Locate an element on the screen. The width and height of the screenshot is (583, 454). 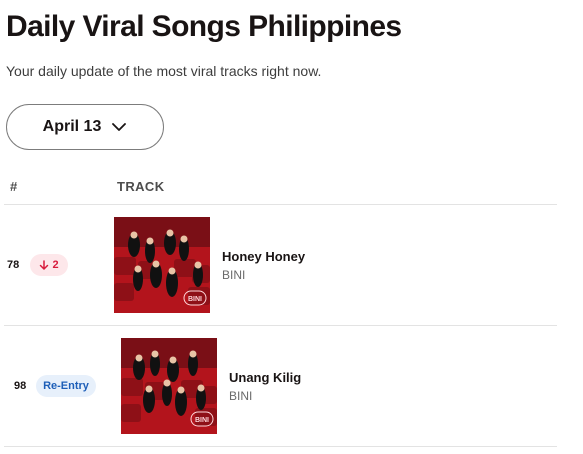
date-selector-button: April 13 is located at coordinates (85, 127).